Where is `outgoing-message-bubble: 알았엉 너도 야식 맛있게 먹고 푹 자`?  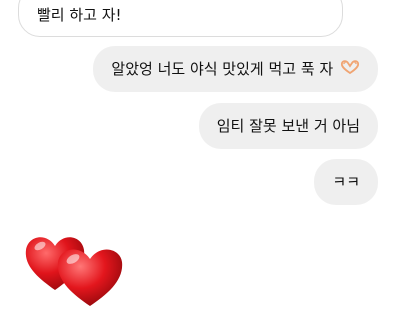 outgoing-message-bubble: 알았엉 너도 야식 맛있게 먹고 푹 자 is located at coordinates (235, 69).